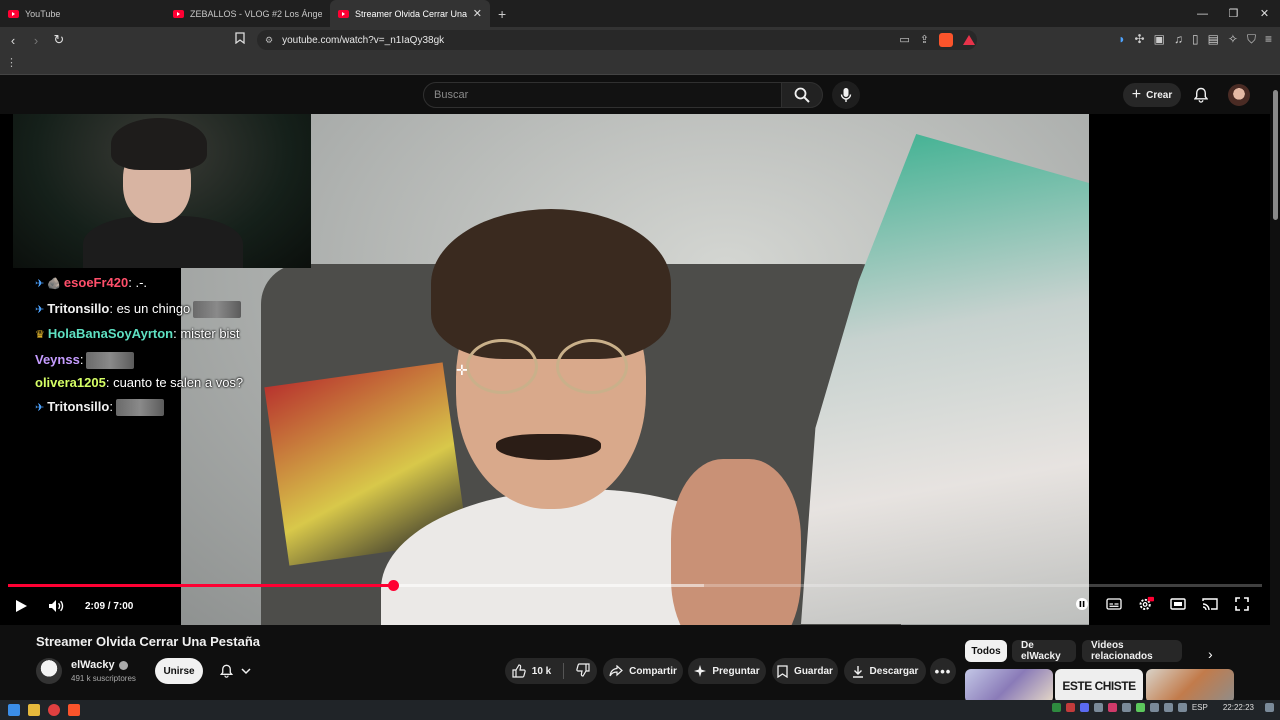  I want to click on minimize-icon: —, so click(1202, 14).